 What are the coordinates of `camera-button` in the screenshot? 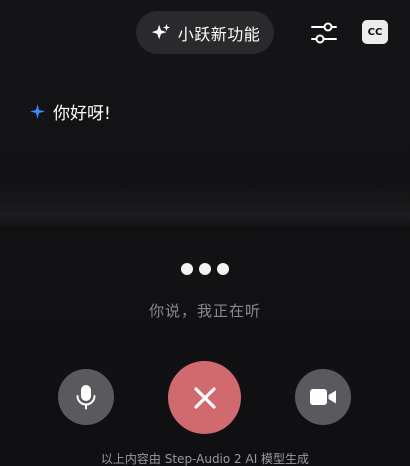 It's located at (323, 397).